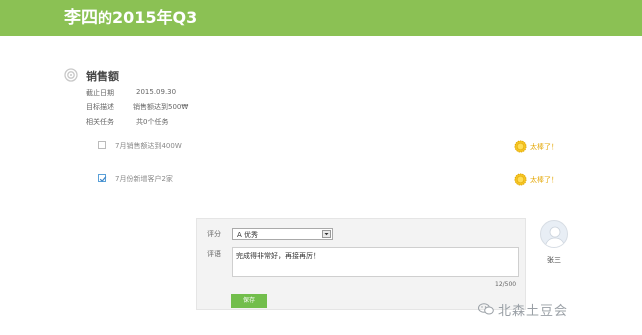 This screenshot has height=335, width=642. I want to click on employee-name: 李四, so click(81, 18).